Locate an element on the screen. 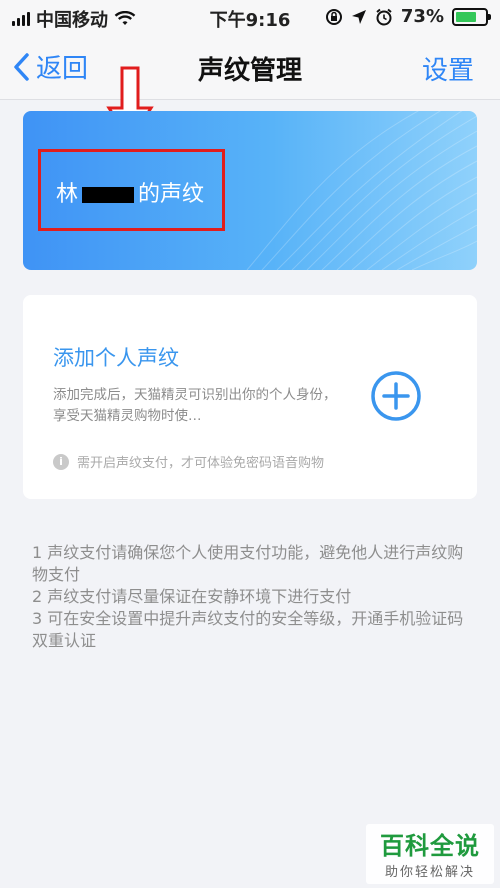 The width and height of the screenshot is (500, 888). add-plus-icon is located at coordinates (396, 396).